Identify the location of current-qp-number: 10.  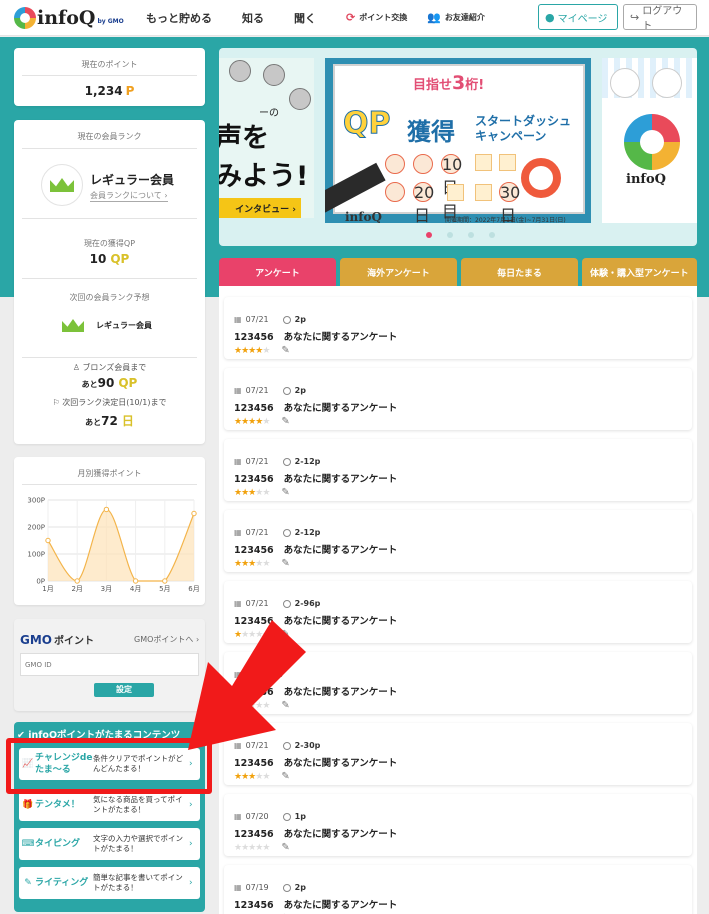
(98, 259).